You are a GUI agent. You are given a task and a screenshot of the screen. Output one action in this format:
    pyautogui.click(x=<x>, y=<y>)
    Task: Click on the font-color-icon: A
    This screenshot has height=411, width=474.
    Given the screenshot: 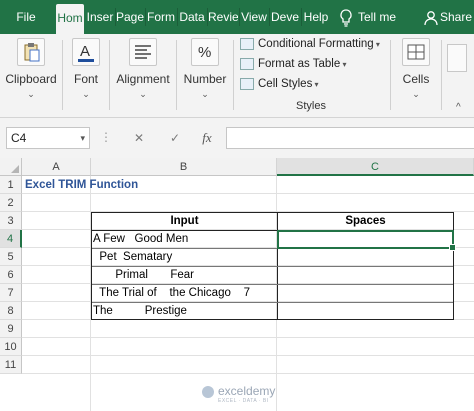 What is the action you would take?
    pyautogui.click(x=86, y=52)
    